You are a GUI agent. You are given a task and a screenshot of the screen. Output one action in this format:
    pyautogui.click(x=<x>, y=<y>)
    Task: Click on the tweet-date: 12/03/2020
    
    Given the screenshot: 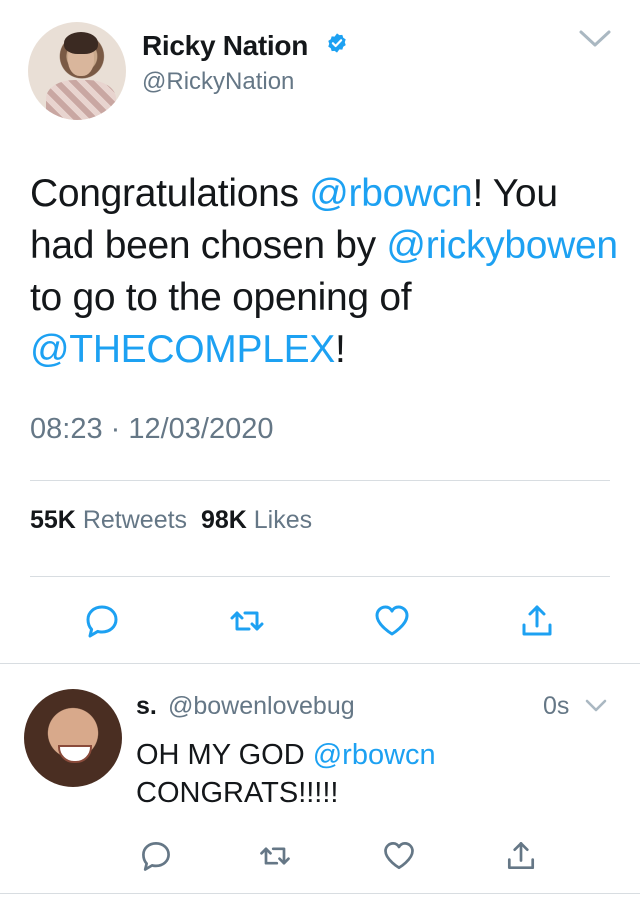 What is the action you would take?
    pyautogui.click(x=201, y=429)
    